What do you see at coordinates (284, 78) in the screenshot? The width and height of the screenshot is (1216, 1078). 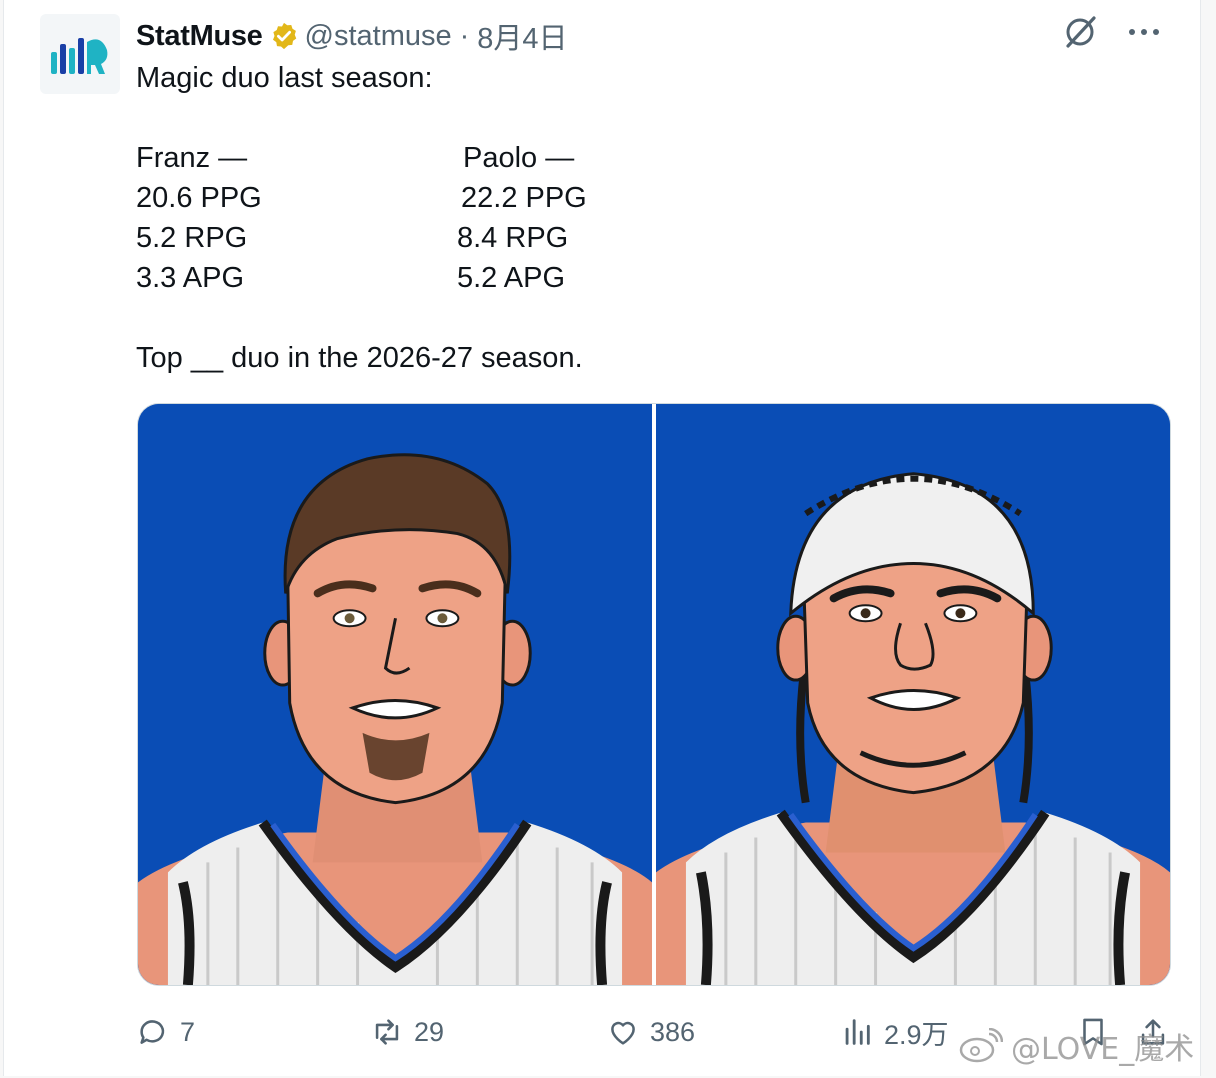 I see `tweet-intro: Magic duo last season:` at bounding box center [284, 78].